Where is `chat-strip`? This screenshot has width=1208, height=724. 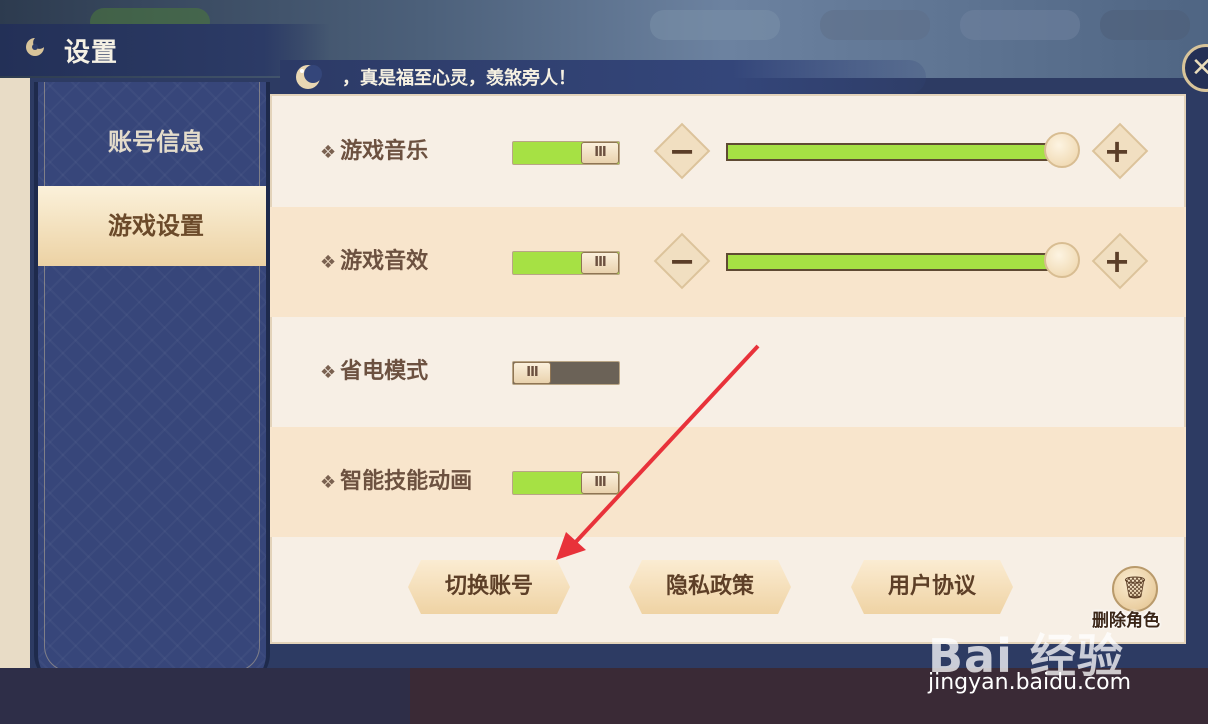 chat-strip is located at coordinates (205, 696).